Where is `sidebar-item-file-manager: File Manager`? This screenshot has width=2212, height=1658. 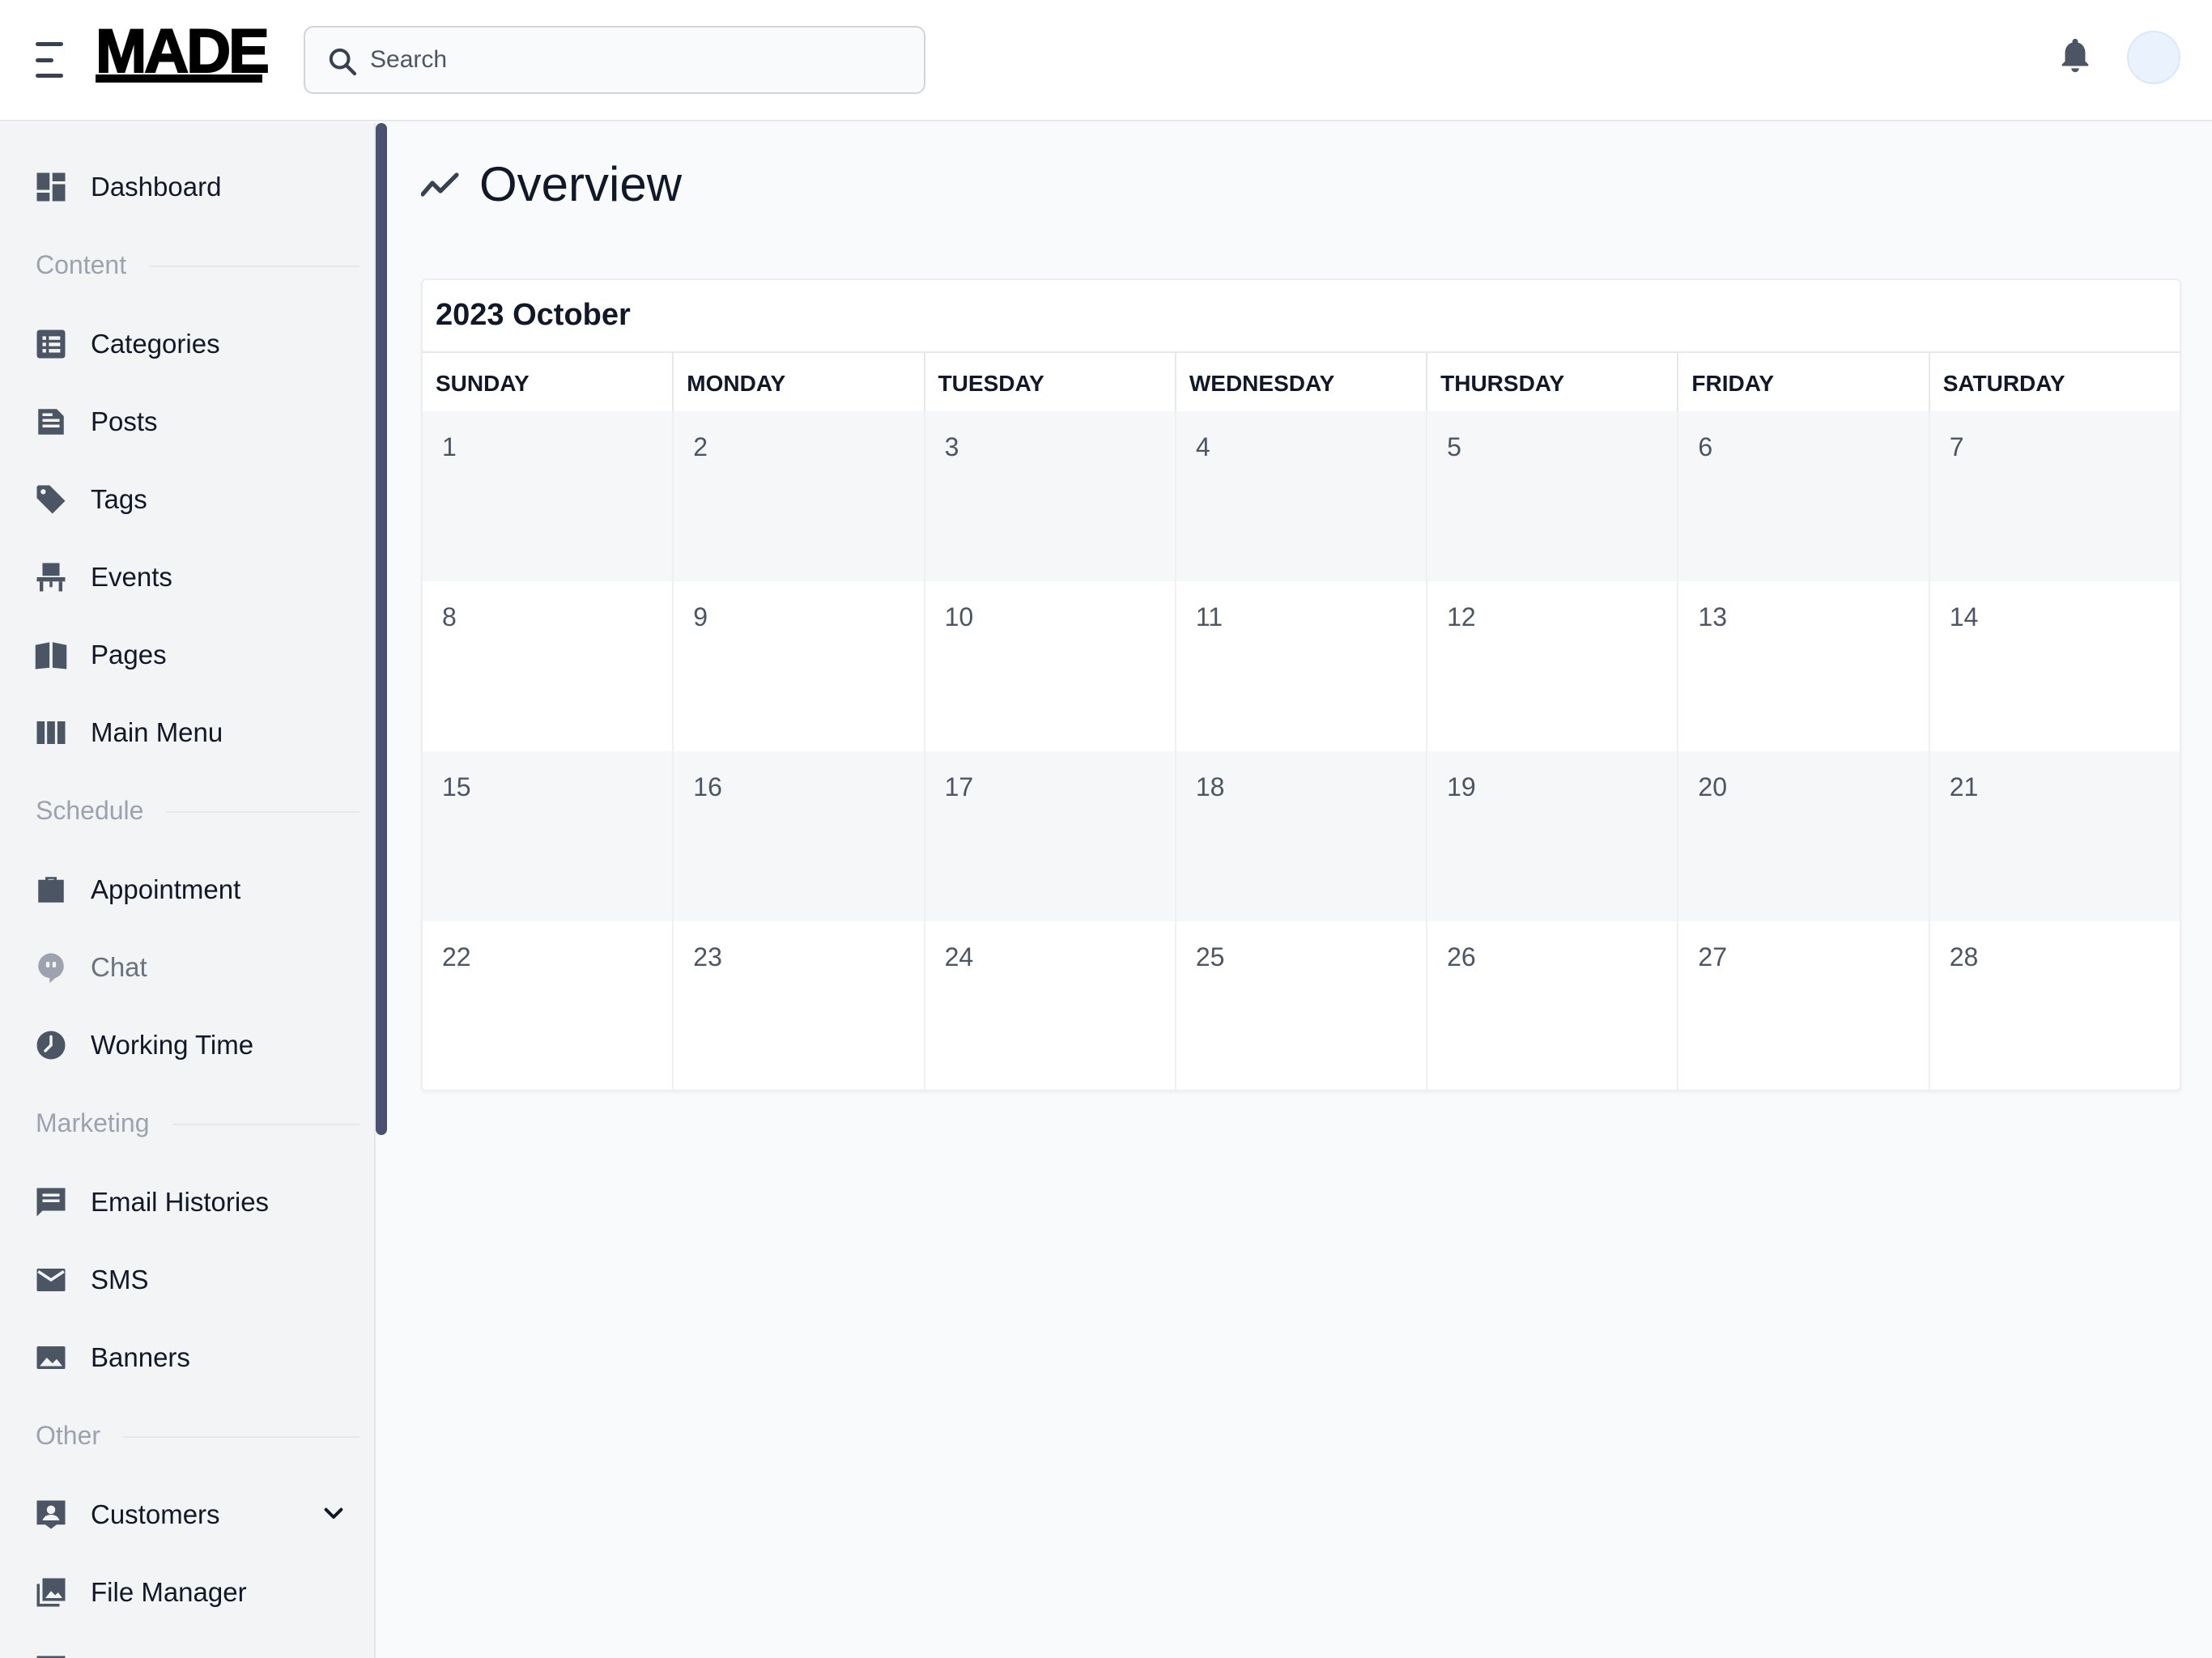
sidebar-item-file-manager: File Manager is located at coordinates (182, 1591).